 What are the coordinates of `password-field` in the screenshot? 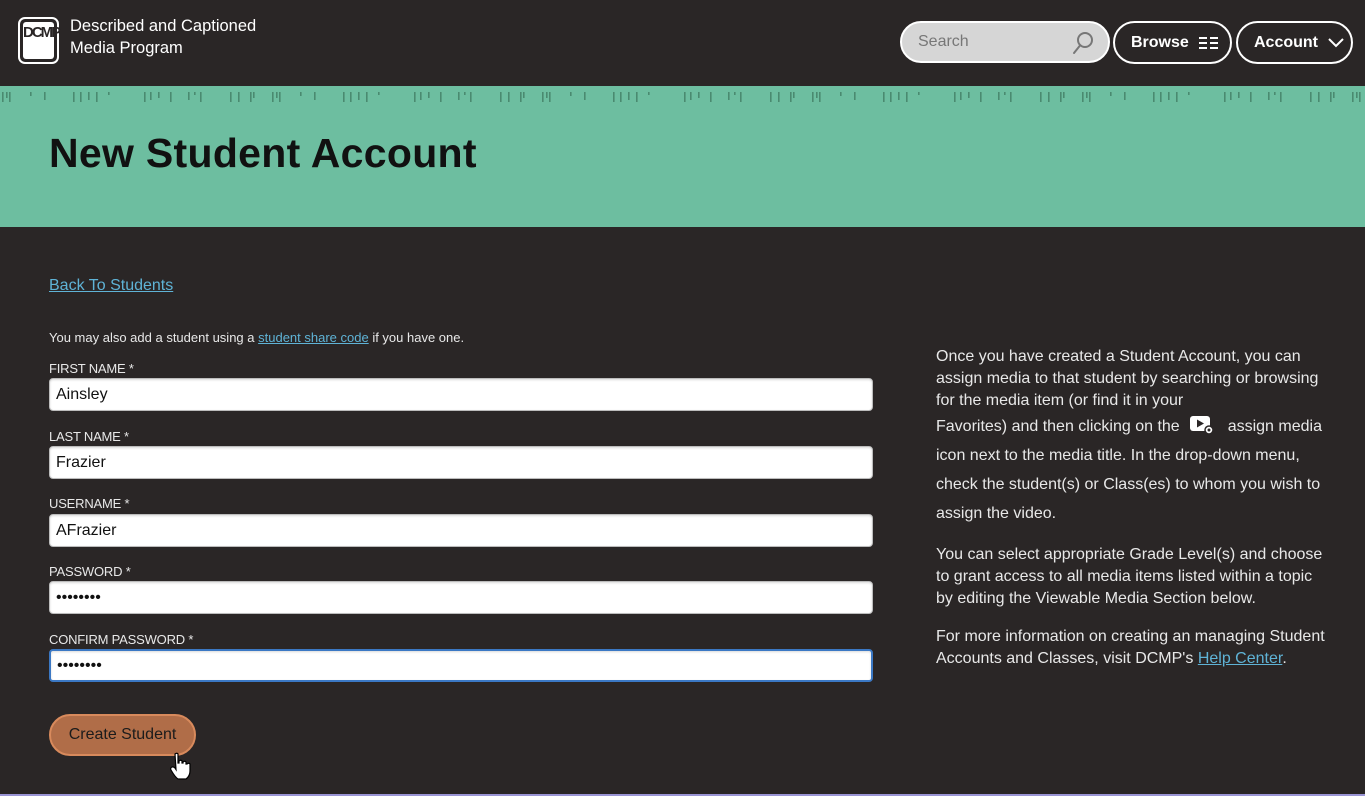 It's located at (461, 597).